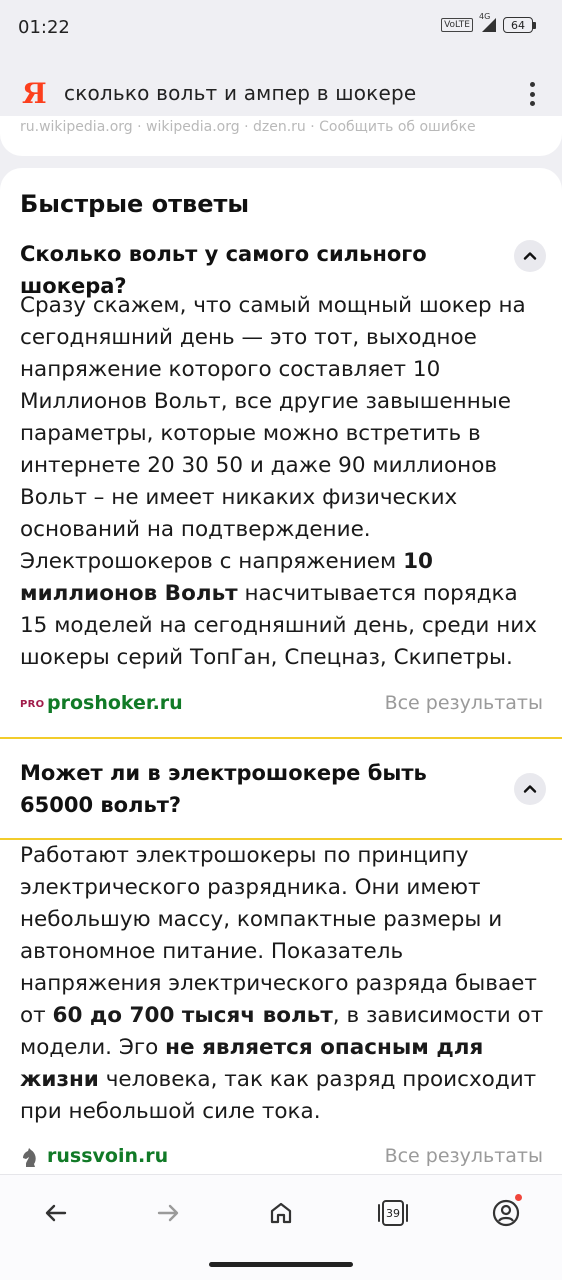 Image resolution: width=562 pixels, height=1280 pixels. Describe the element at coordinates (281, 28) in the screenshot. I see `status-bar: 01:22 VoLTE 4G 64` at that location.